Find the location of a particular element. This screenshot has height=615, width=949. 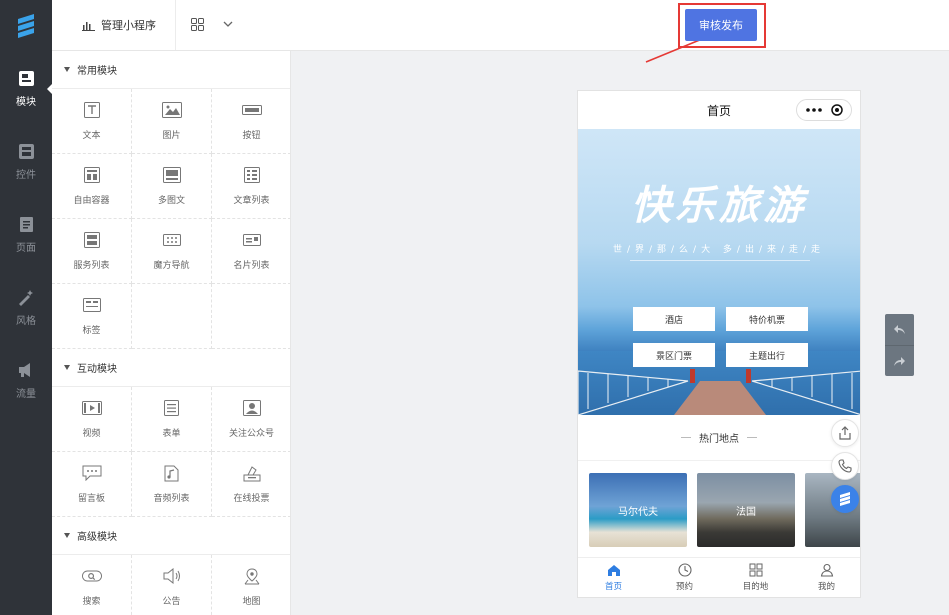

miniprogram-capsule is located at coordinates (824, 110).